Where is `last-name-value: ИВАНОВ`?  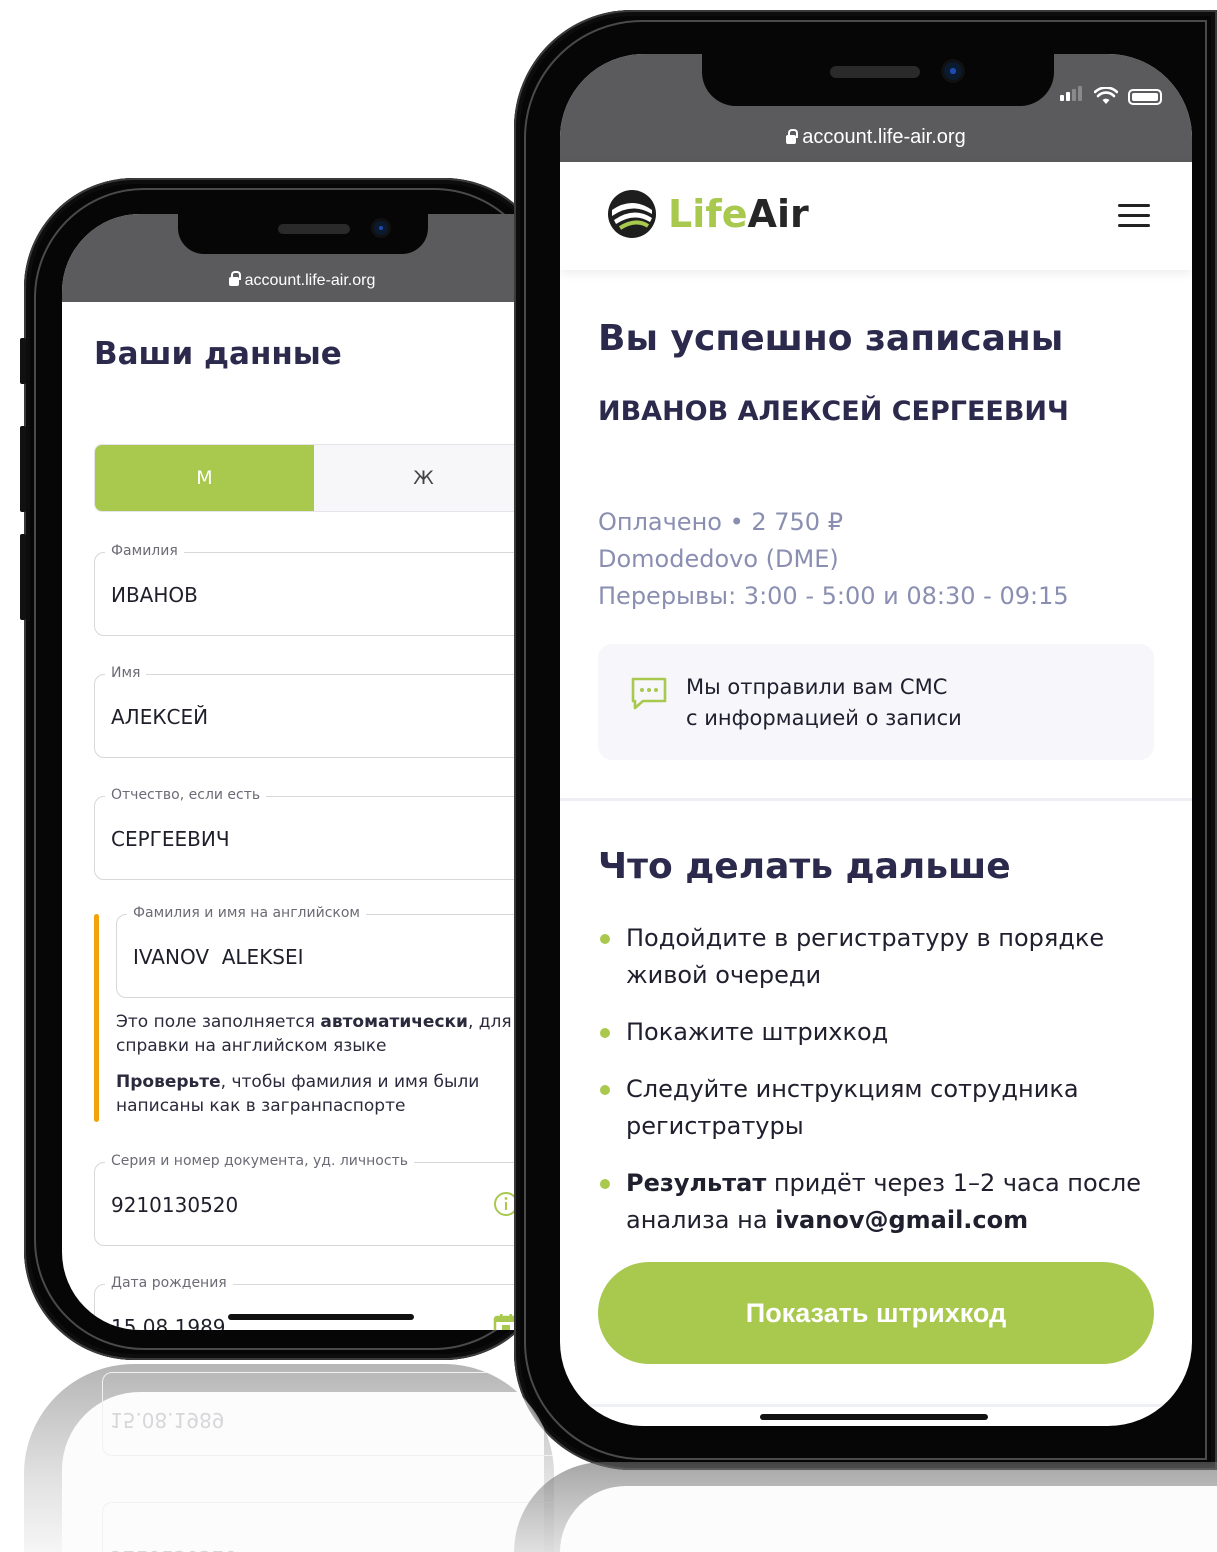 last-name-value: ИВАНОВ is located at coordinates (154, 595).